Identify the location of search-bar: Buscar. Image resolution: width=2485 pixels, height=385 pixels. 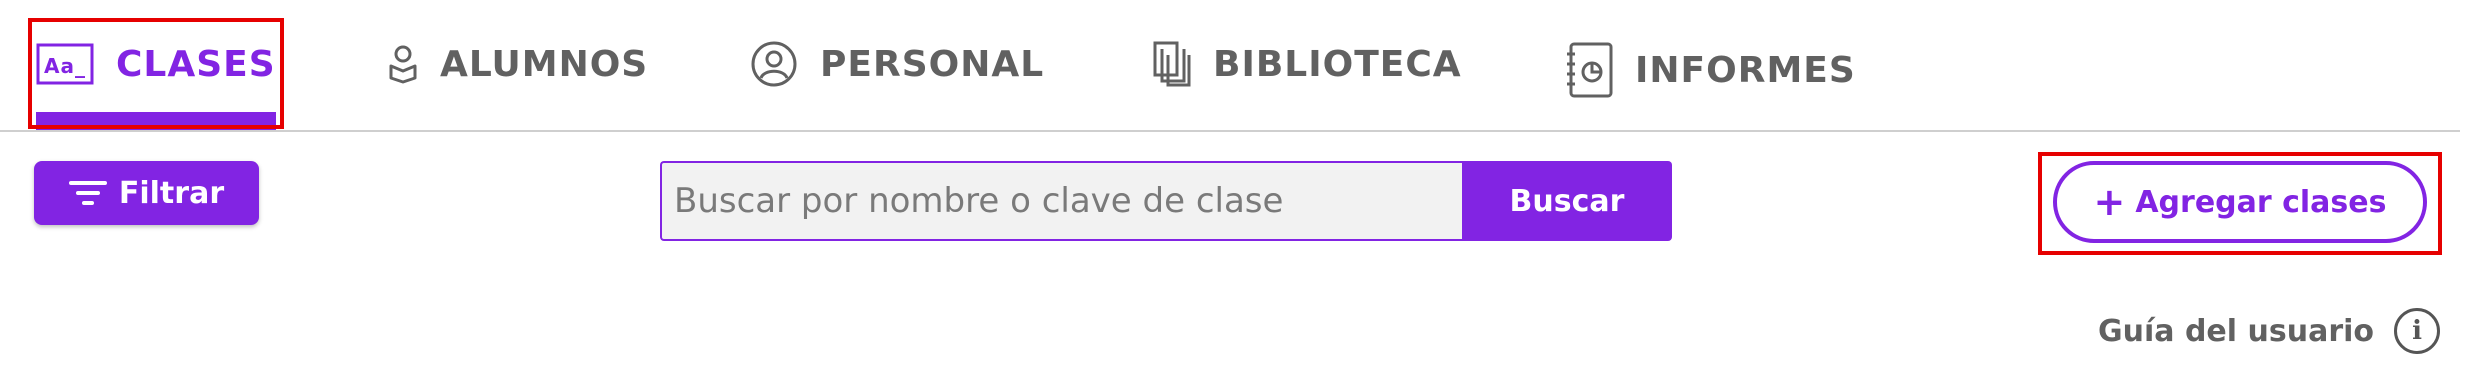
(1166, 201).